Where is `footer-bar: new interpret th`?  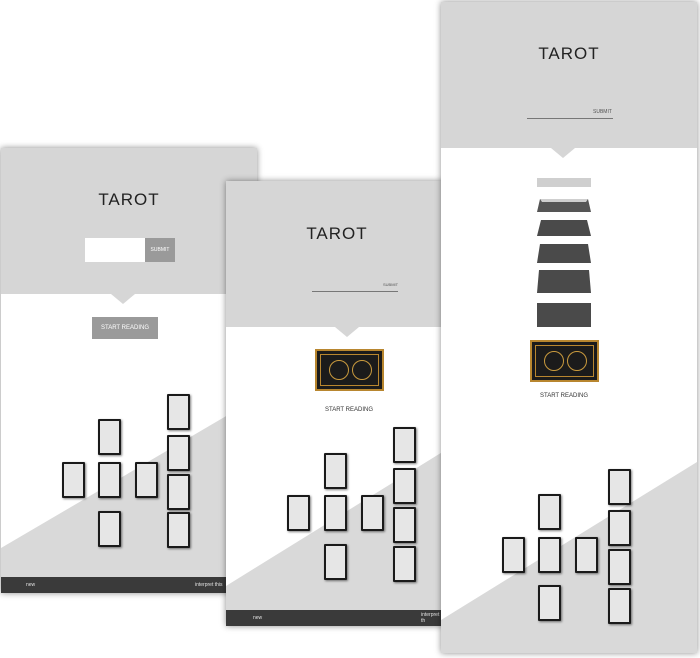 footer-bar: new interpret th is located at coordinates (335, 618).